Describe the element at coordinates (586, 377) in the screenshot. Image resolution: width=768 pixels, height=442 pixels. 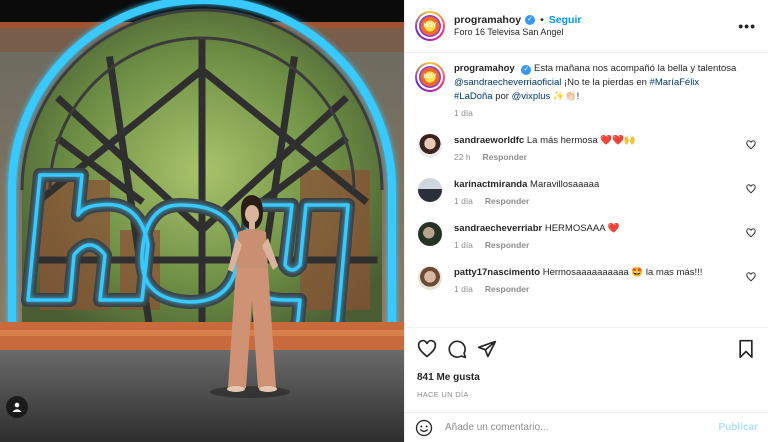
I see `likes-count: 841 Me gusta` at that location.